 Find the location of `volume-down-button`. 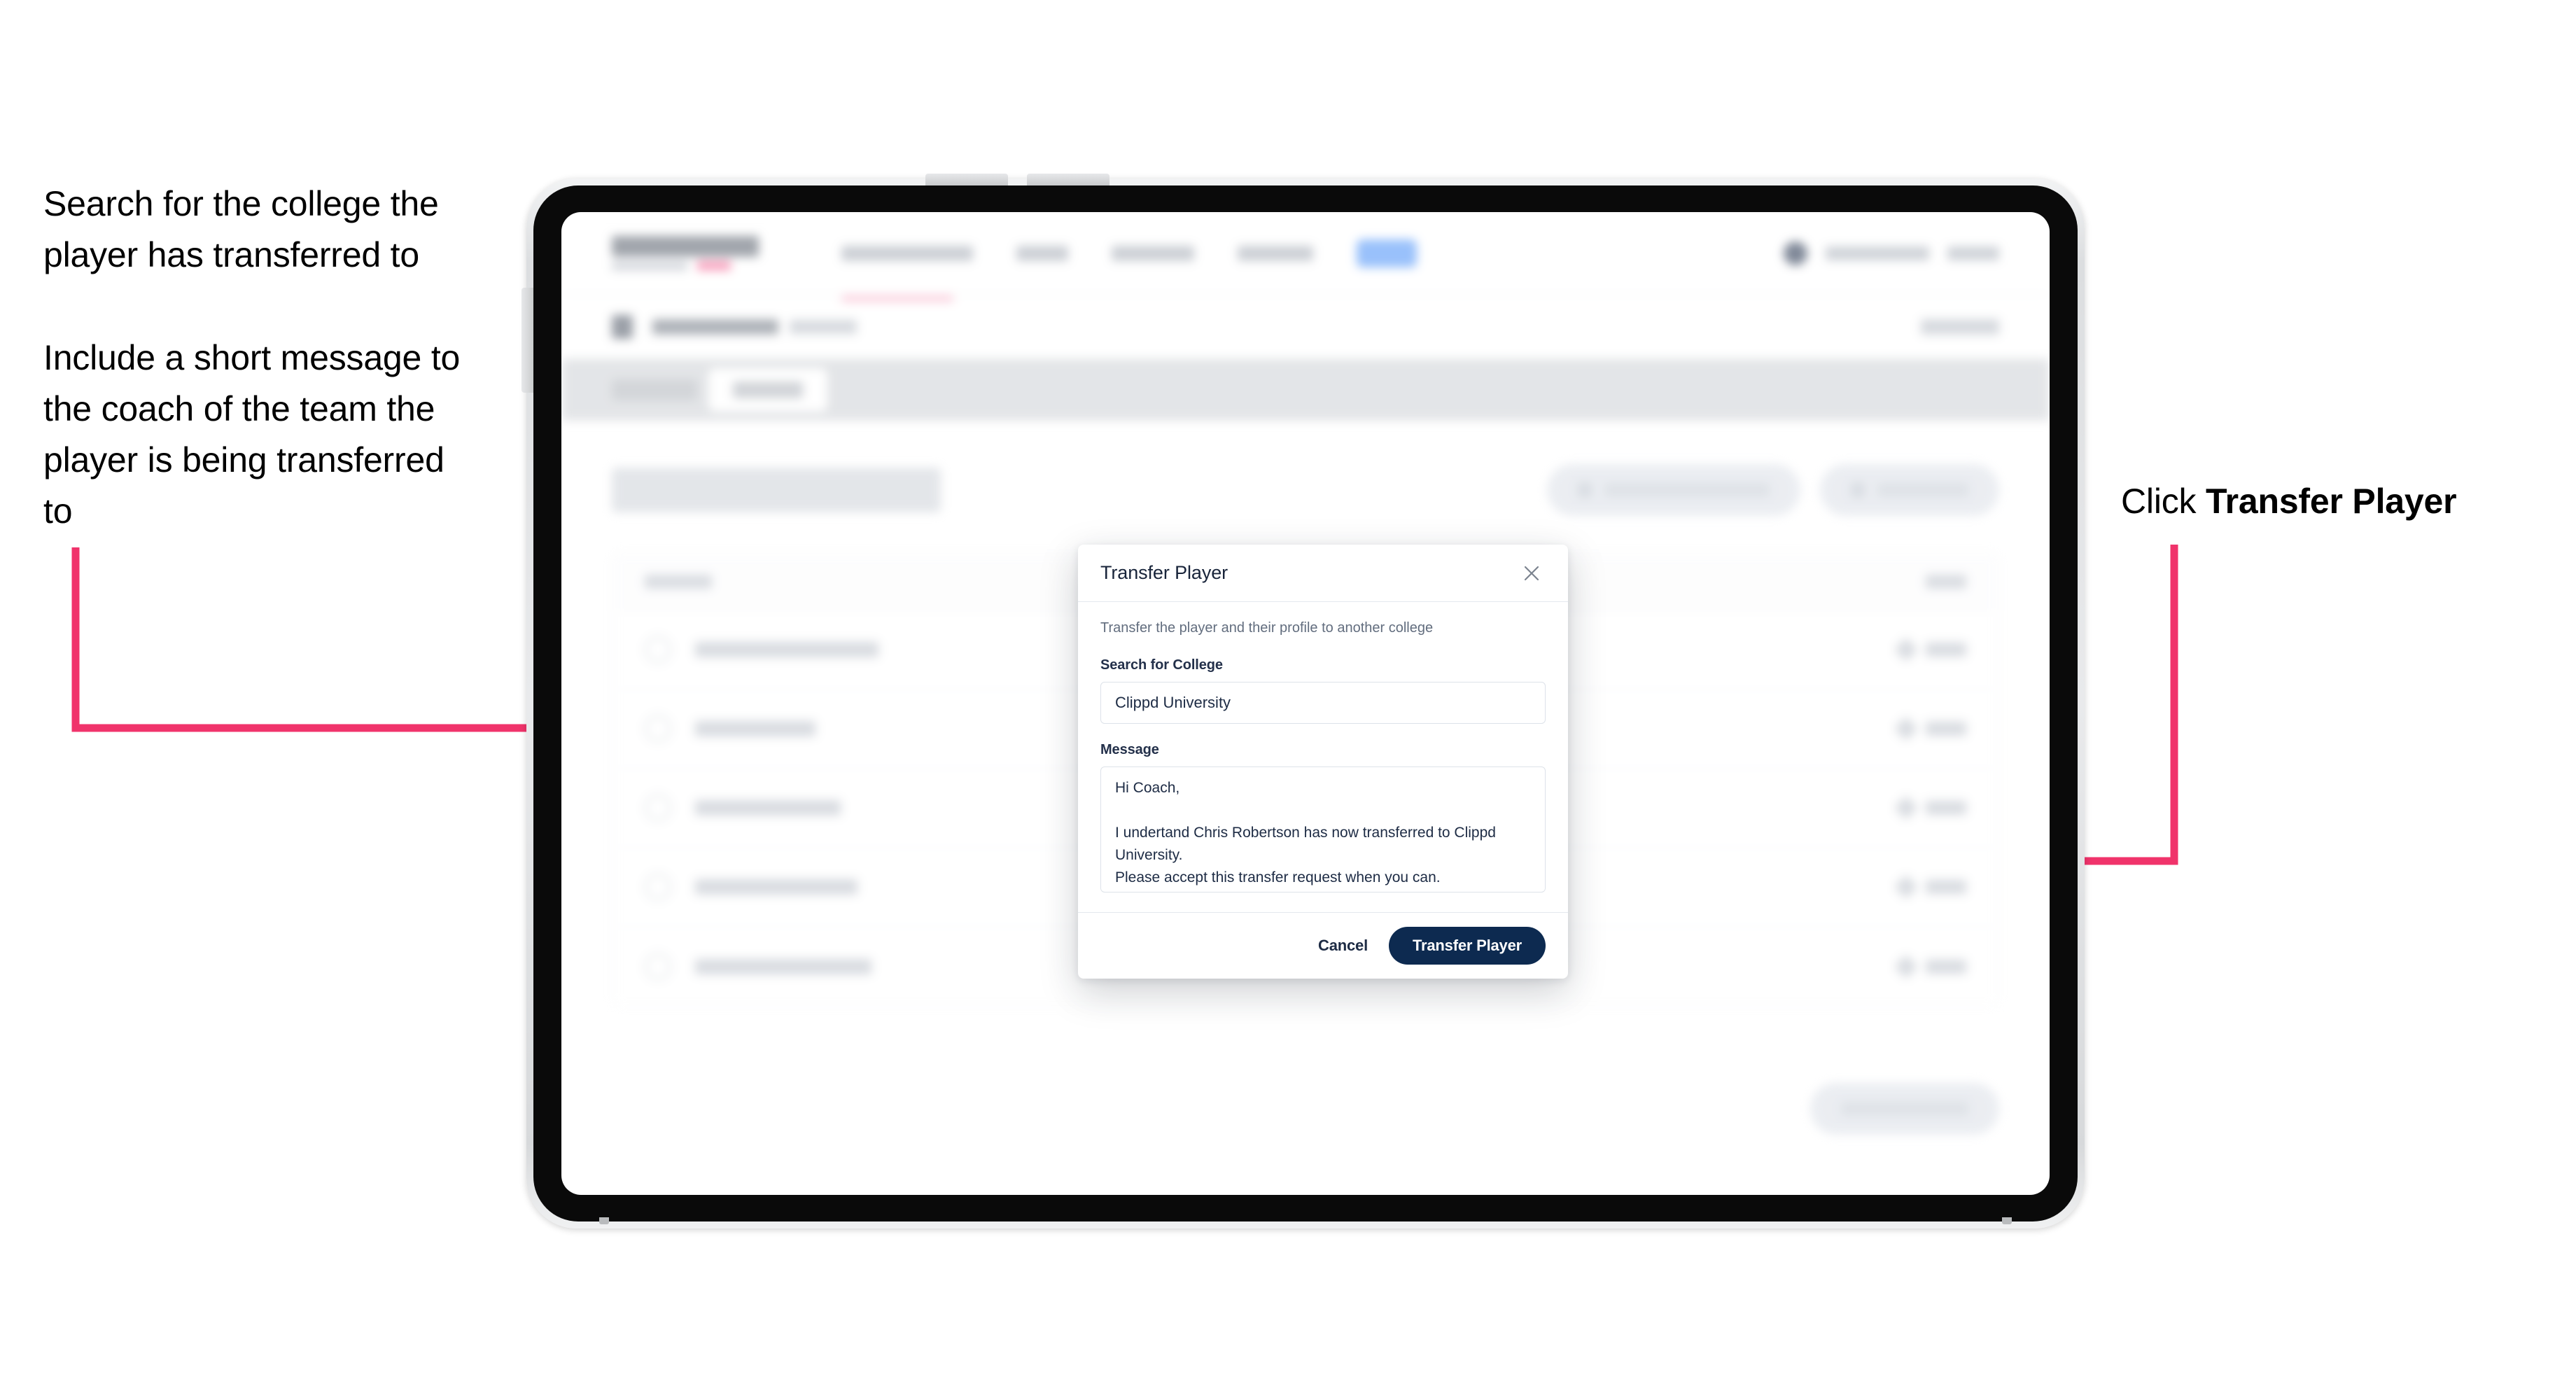

volume-down-button is located at coordinates (1068, 180).